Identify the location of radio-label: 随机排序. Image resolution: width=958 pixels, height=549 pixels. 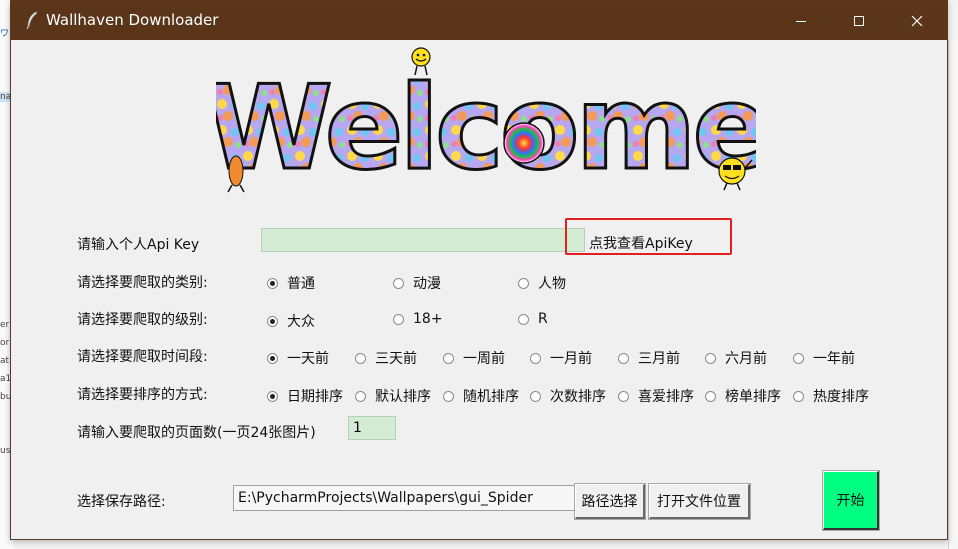
(491, 397).